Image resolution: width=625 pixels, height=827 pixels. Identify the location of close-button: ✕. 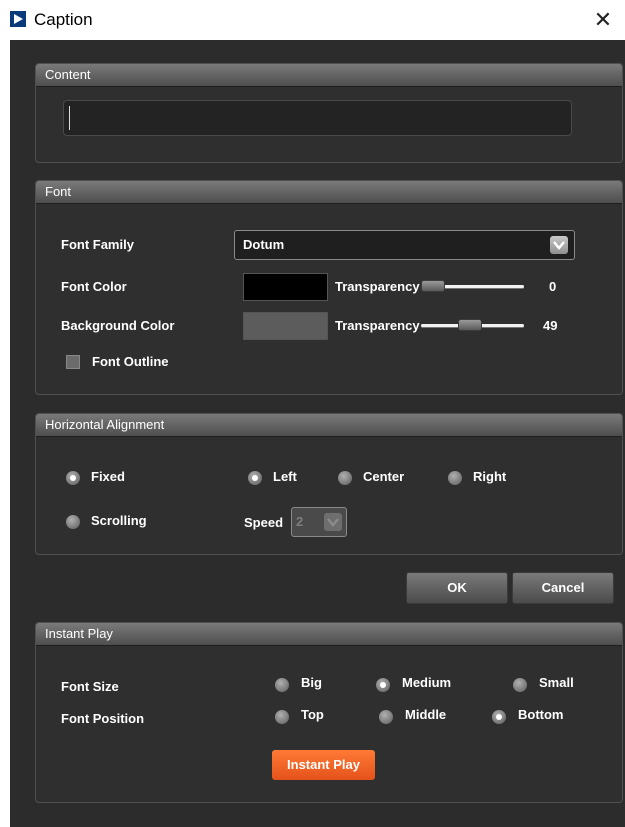
(603, 20).